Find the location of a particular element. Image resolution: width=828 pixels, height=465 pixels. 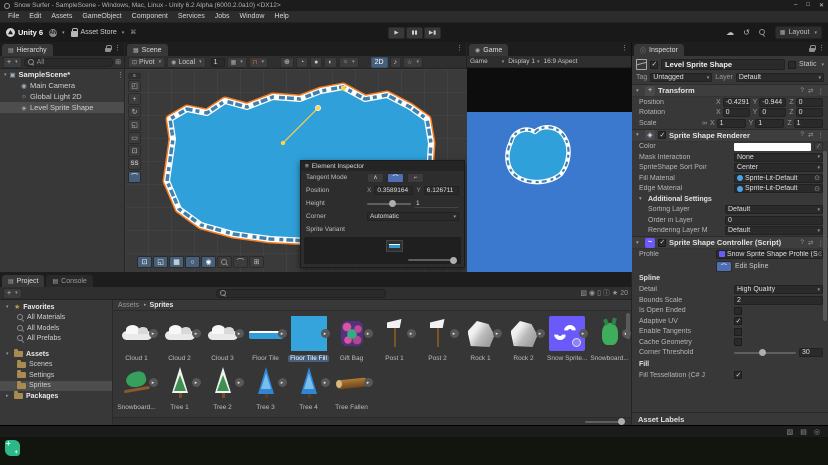

menu-item: Help is located at coordinates (281, 17).